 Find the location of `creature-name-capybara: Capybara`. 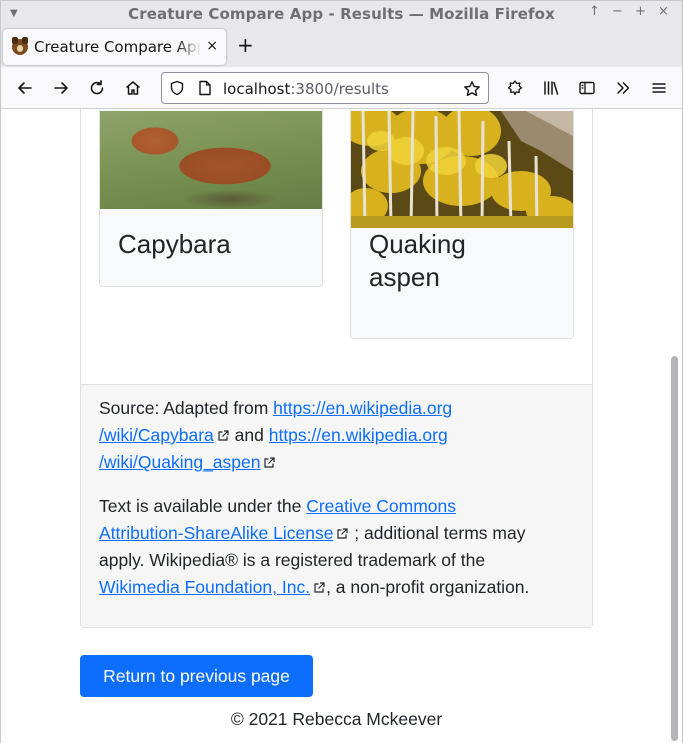

creature-name-capybara: Capybara is located at coordinates (174, 244).